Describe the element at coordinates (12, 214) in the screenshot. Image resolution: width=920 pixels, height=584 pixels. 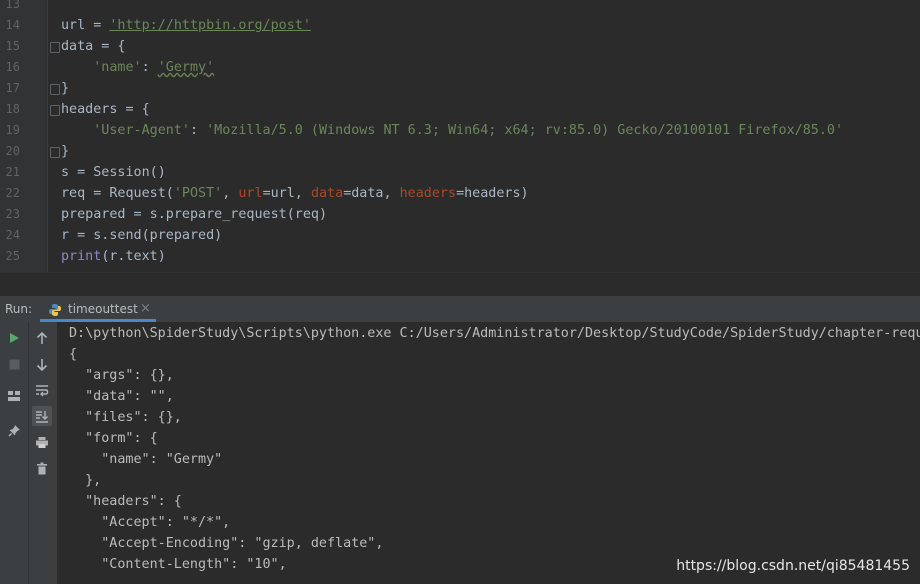
I see `line-number: 23` at that location.